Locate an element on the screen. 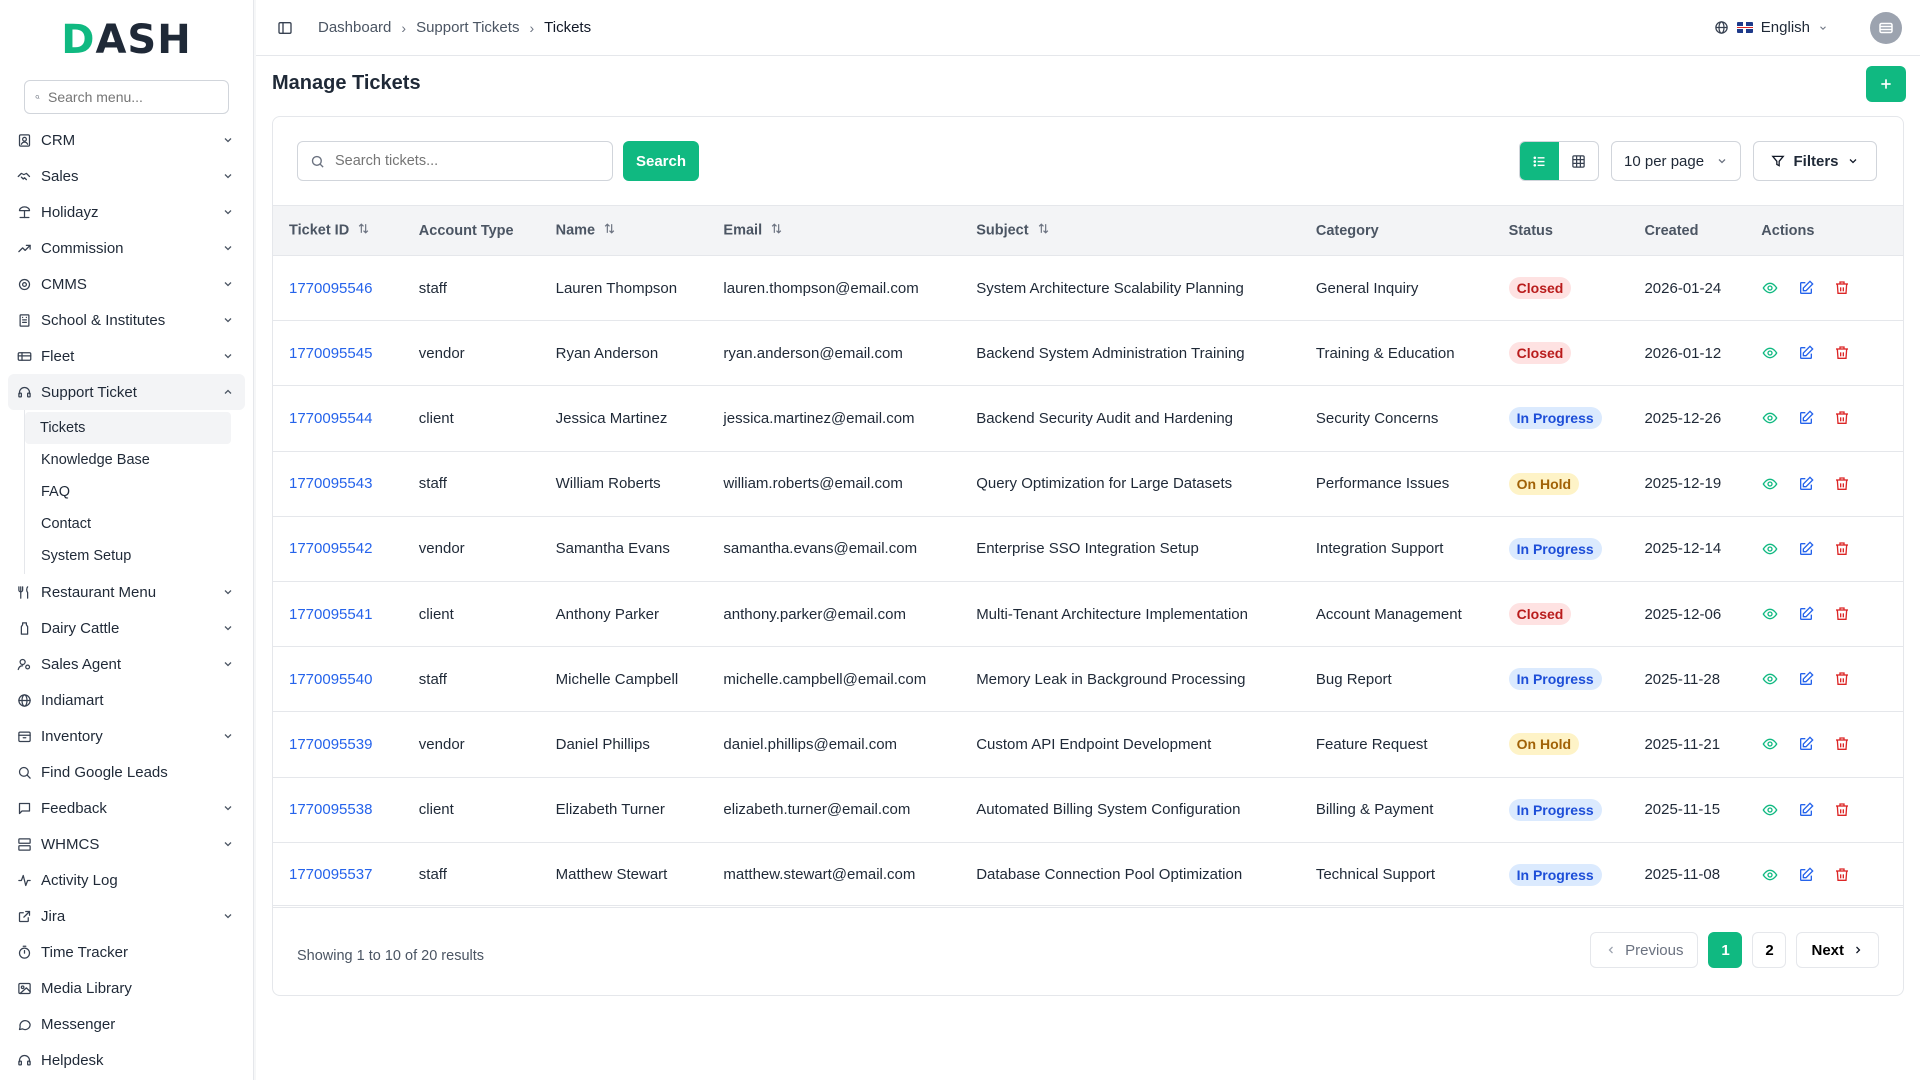  previous-page-button: Previous is located at coordinates (1644, 950).